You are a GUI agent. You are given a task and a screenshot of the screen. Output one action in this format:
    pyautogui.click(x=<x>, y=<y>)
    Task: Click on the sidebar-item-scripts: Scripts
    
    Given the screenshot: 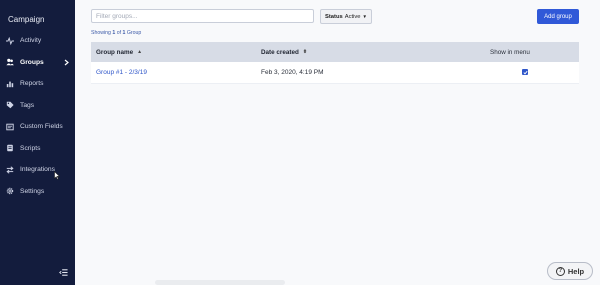 What is the action you would take?
    pyautogui.click(x=37, y=149)
    